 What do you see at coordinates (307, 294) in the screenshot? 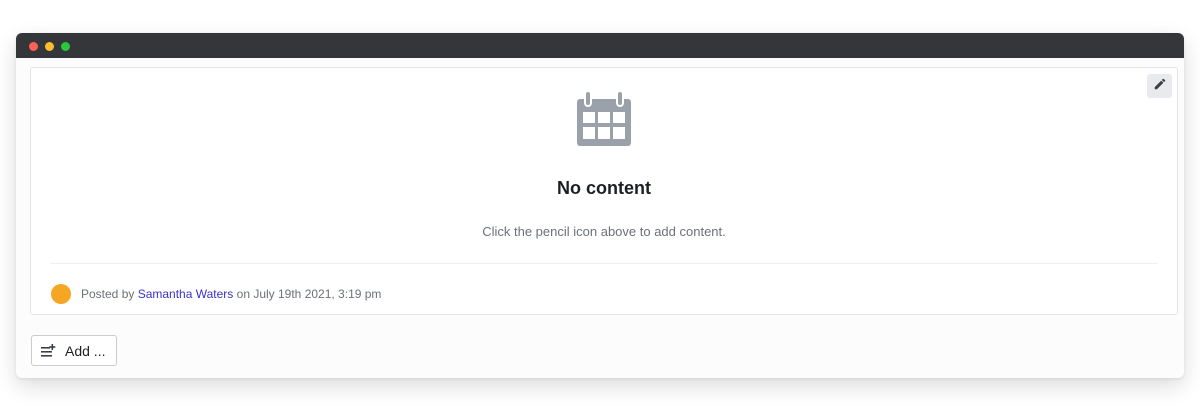
I see `post-date: on July 19th 2021, 3:19 pm` at bounding box center [307, 294].